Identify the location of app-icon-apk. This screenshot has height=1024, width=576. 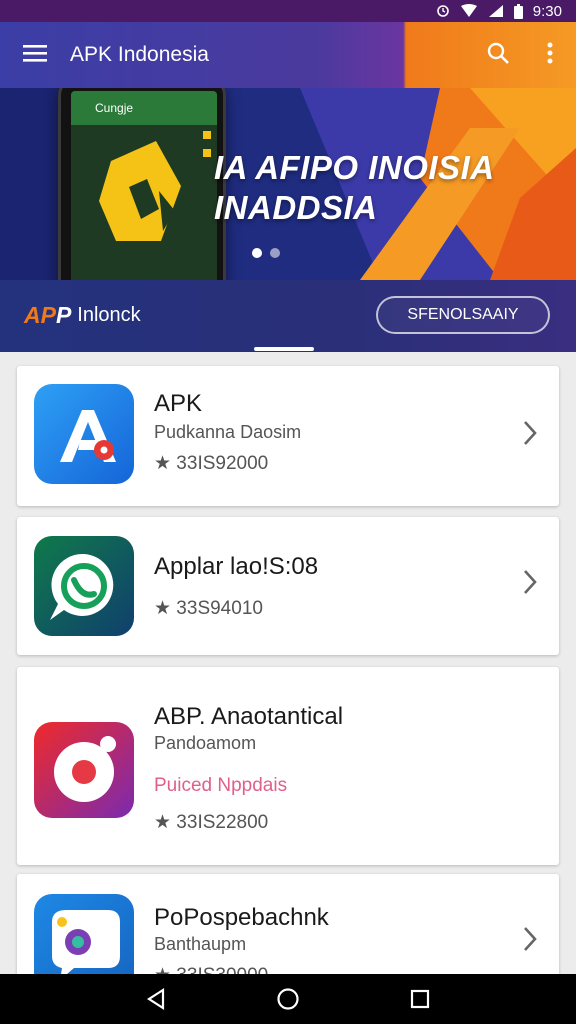
(84, 434).